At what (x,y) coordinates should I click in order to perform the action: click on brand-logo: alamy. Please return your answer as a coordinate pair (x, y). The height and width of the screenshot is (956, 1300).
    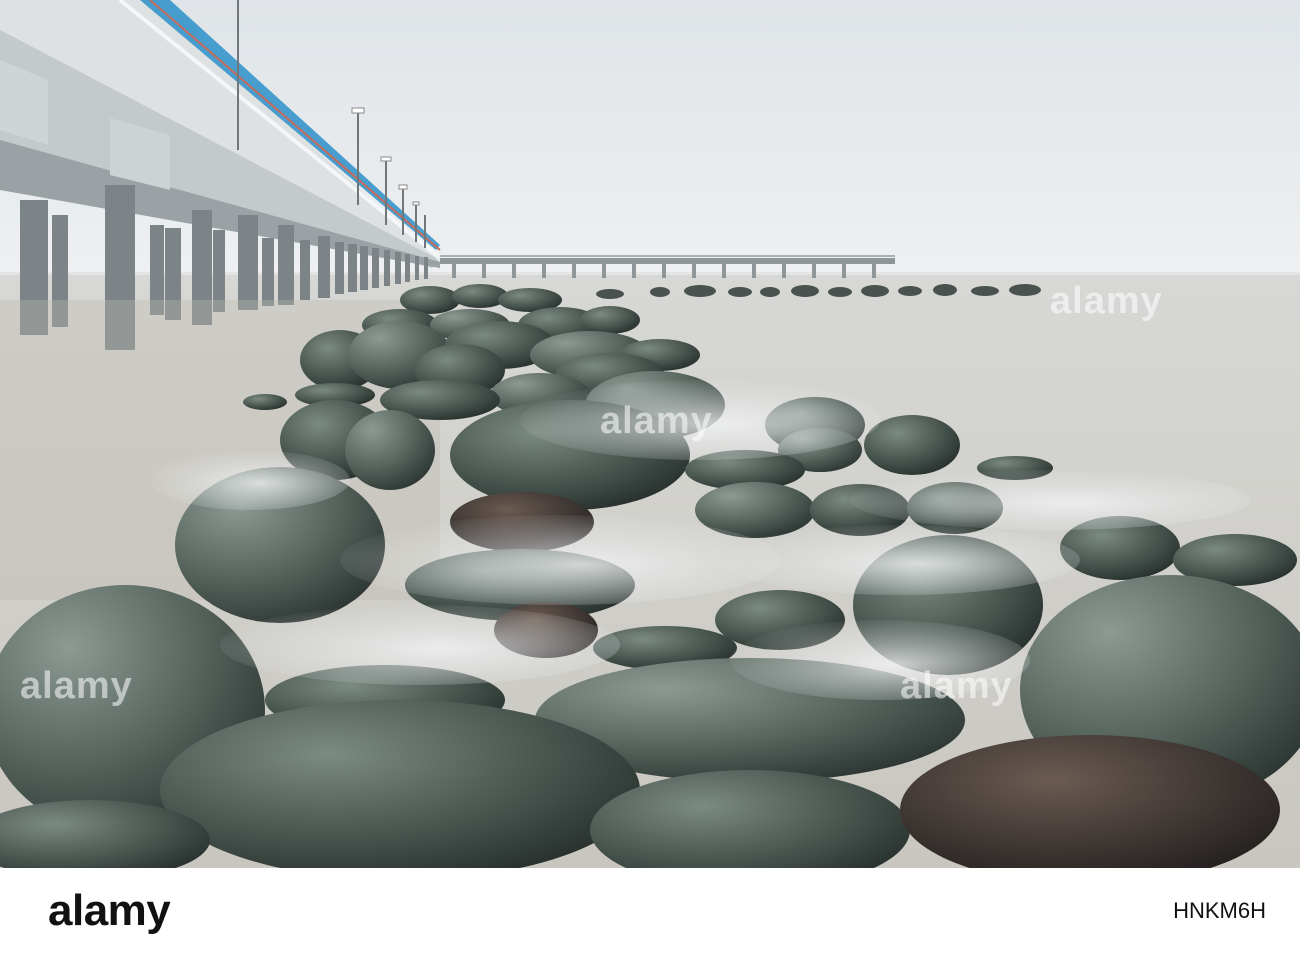
    Looking at the image, I should click on (109, 911).